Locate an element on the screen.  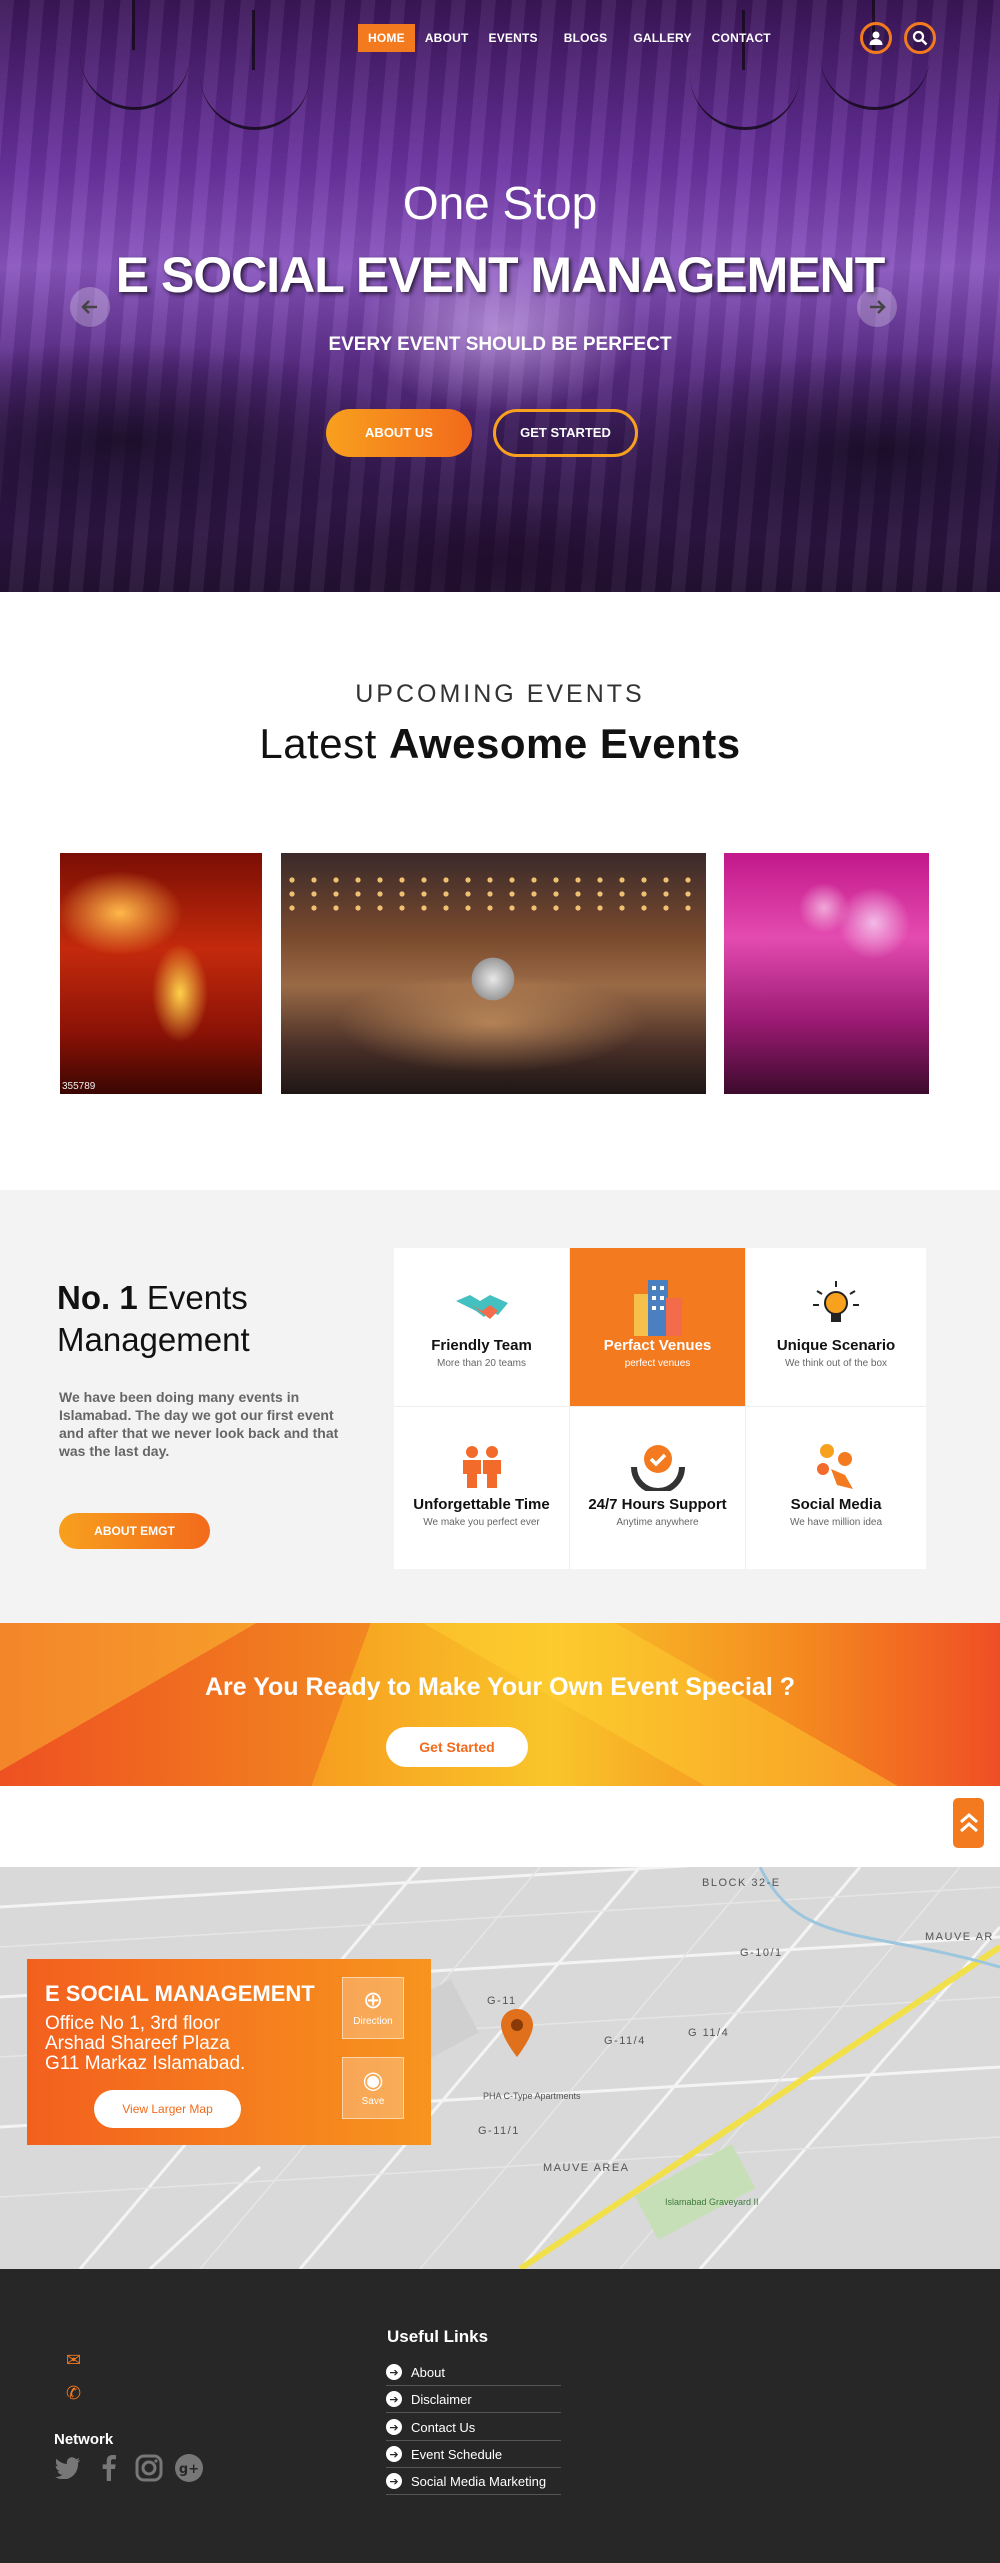
instagram-icon is located at coordinates (149, 2468).